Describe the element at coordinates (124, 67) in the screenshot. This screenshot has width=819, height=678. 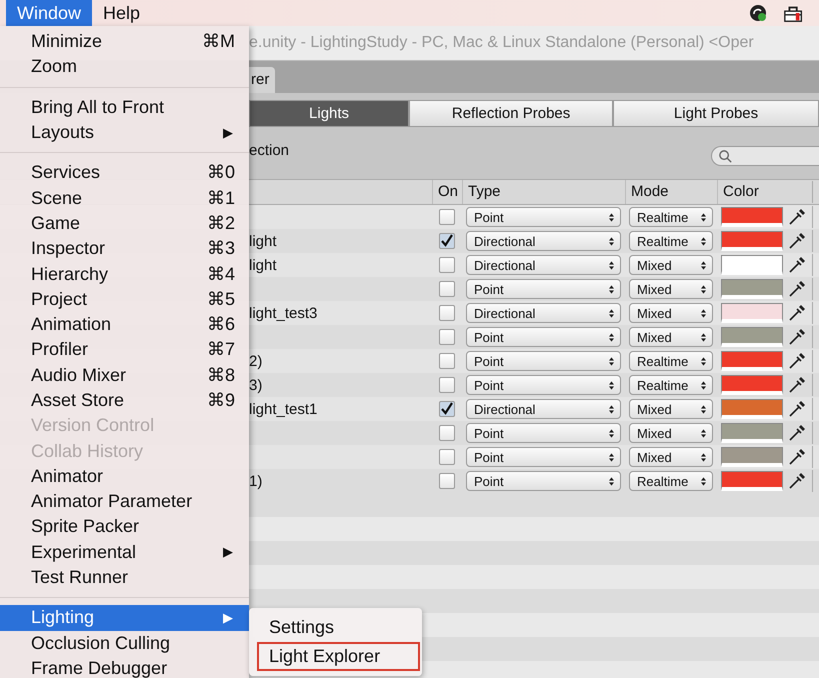
I see `menu-item: Zoom` at that location.